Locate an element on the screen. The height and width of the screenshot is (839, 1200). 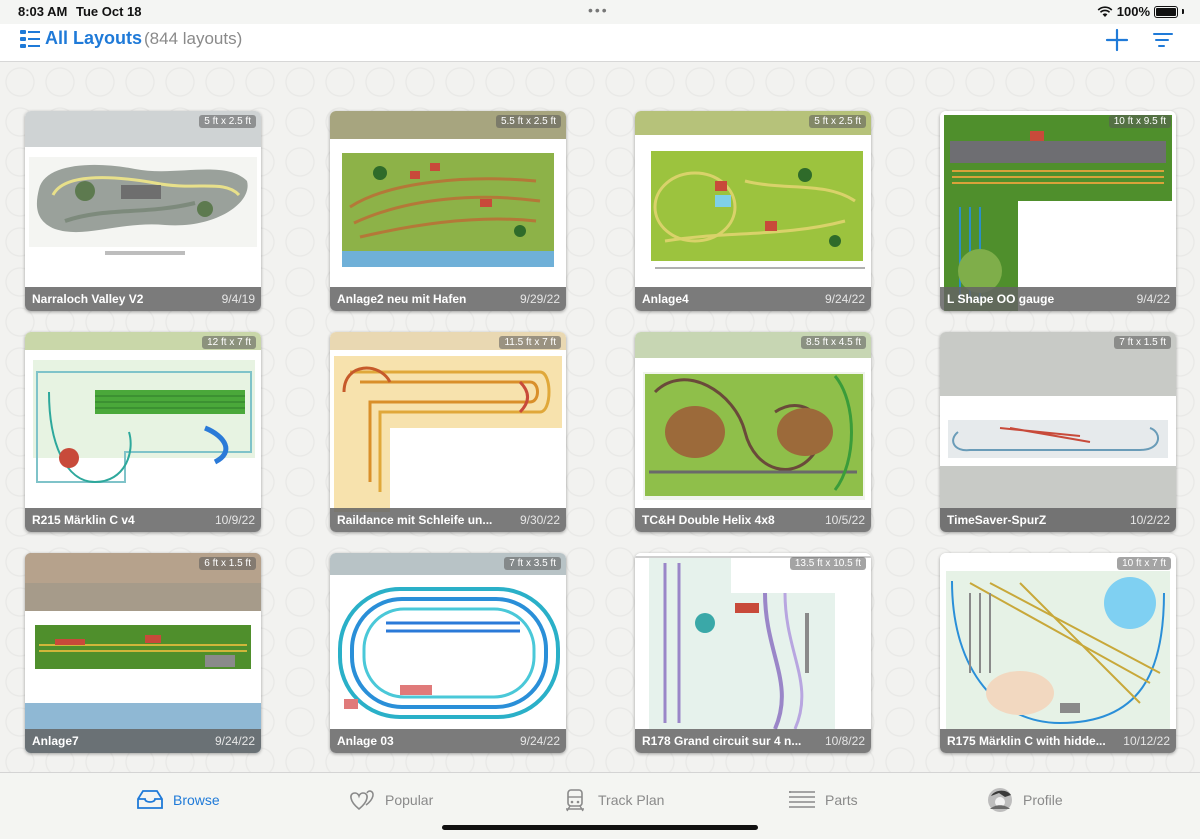
sort-icon is located at coordinates (1163, 40).